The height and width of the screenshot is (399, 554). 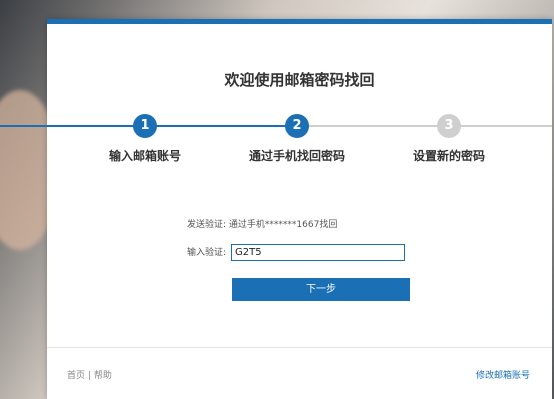 I want to click on step-2-label: 通过手机找回密码, so click(x=296, y=156).